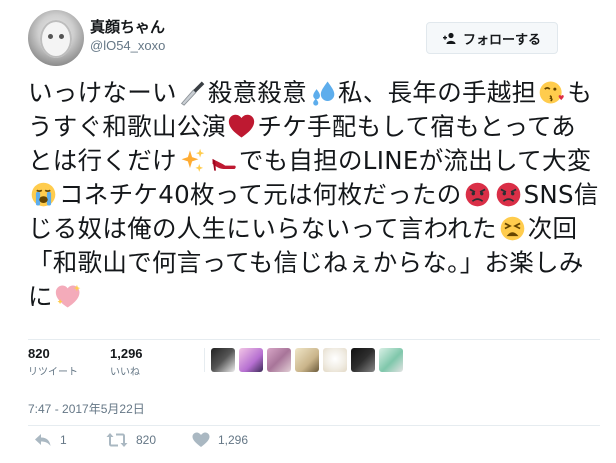 Image resolution: width=616 pixels, height=463 pixels. I want to click on retweet-button: 820, so click(131, 440).